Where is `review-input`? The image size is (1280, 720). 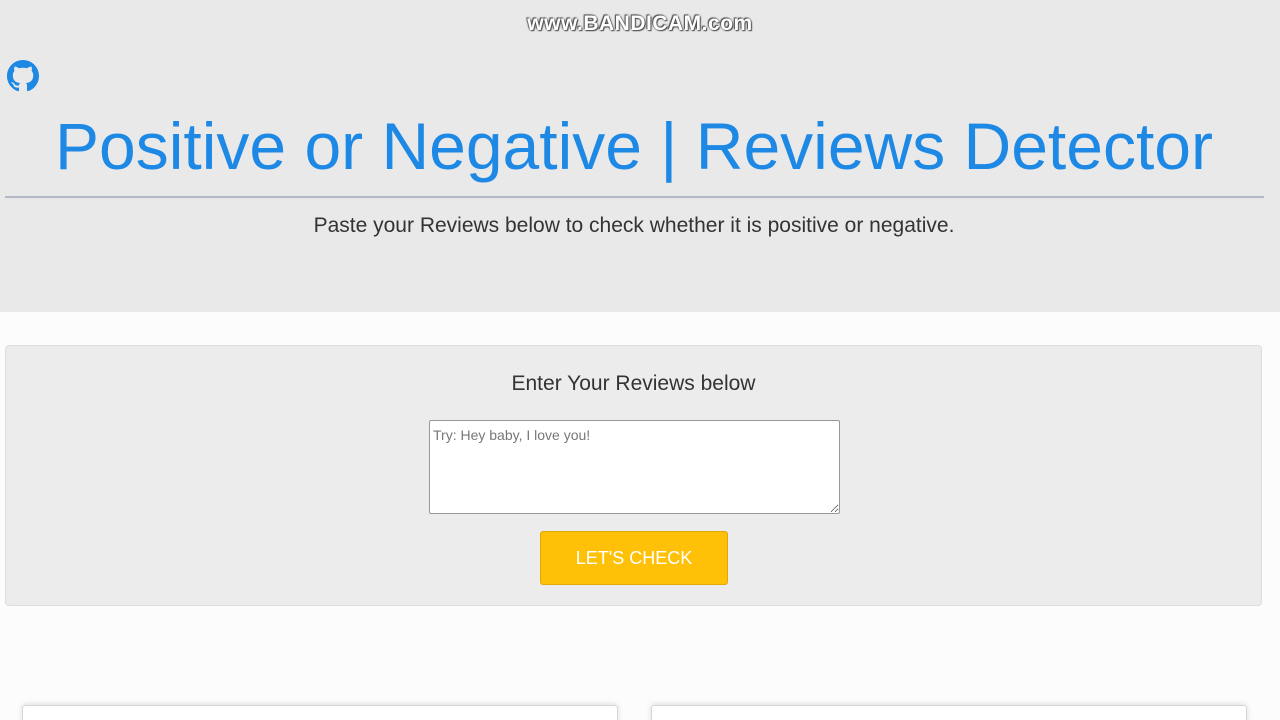
review-input is located at coordinates (634, 467).